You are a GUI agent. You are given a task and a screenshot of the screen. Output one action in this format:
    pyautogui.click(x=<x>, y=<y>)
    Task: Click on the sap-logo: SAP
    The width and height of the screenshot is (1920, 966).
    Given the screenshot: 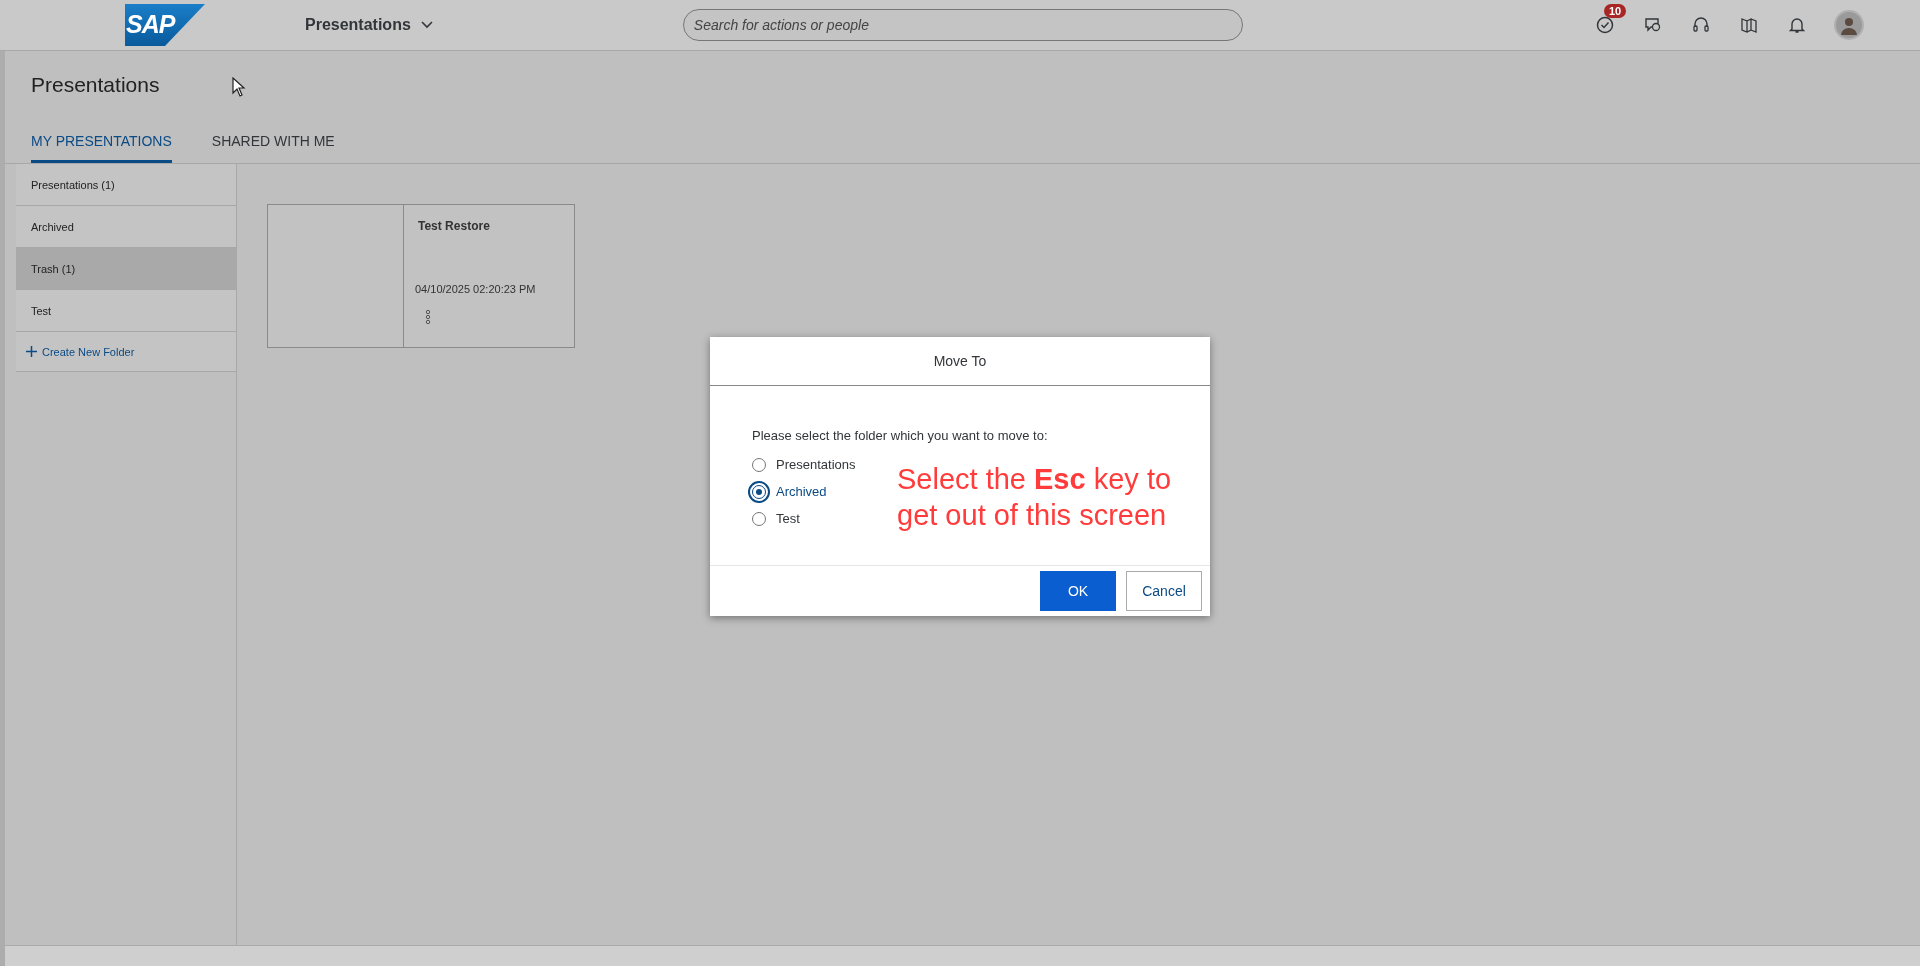 What is the action you would take?
    pyautogui.click(x=165, y=25)
    